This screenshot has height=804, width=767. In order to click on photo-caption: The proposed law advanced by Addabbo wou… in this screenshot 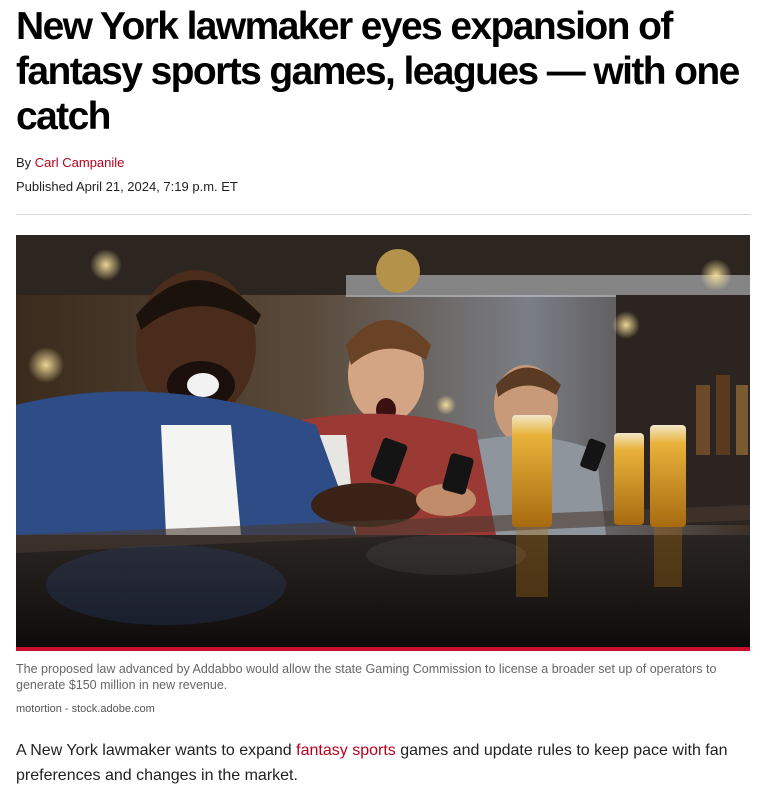, I will do `click(366, 677)`.